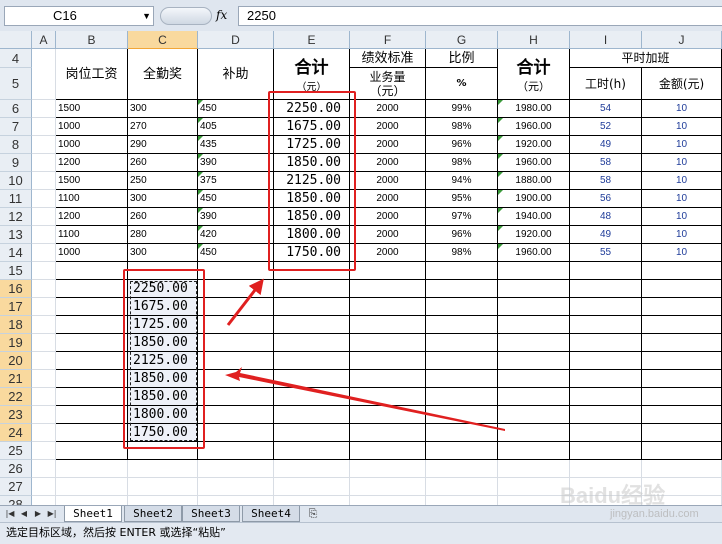 The height and width of the screenshot is (544, 722). What do you see at coordinates (44, 40) in the screenshot?
I see `column-header-a: A` at bounding box center [44, 40].